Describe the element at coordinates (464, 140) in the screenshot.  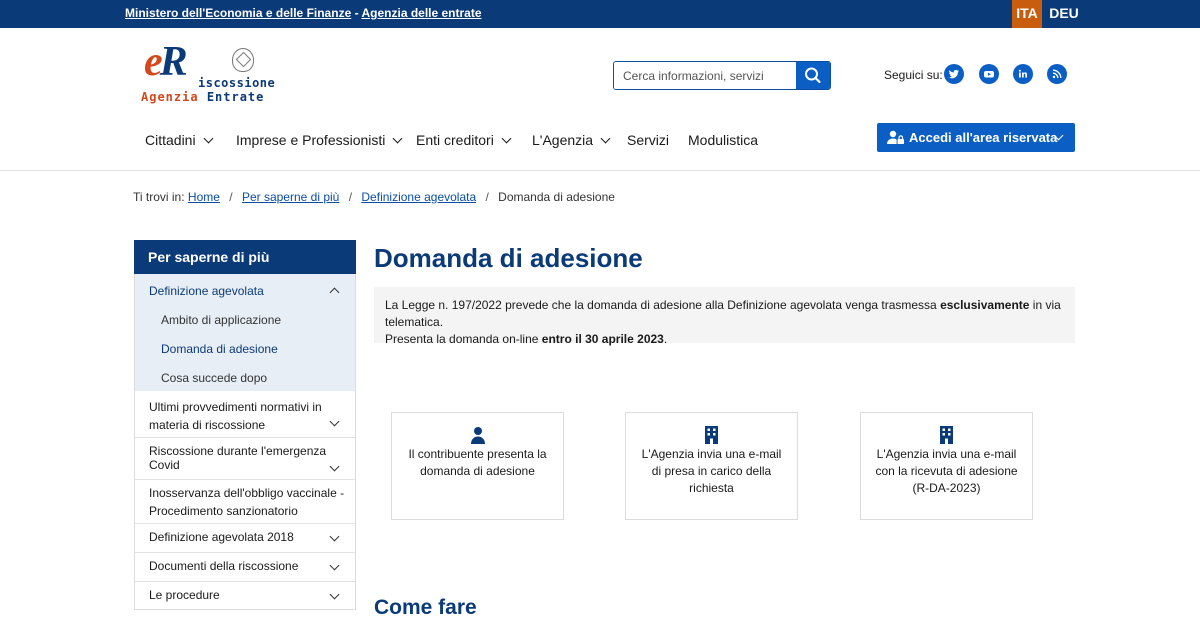
I see `nav-enti-creditori: Enti creditori` at that location.